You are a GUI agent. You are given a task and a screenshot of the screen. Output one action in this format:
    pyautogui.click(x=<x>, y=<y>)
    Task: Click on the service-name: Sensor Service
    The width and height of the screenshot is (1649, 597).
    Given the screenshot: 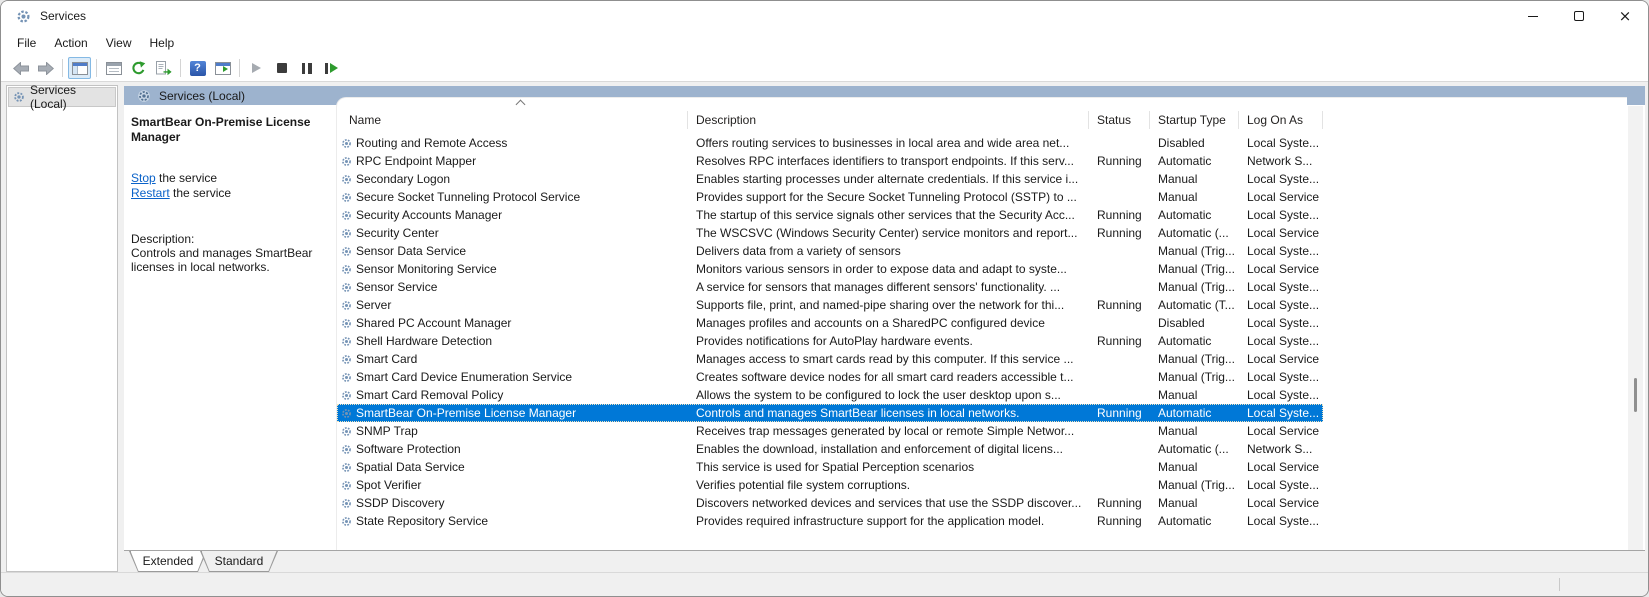 What is the action you would take?
    pyautogui.click(x=397, y=287)
    